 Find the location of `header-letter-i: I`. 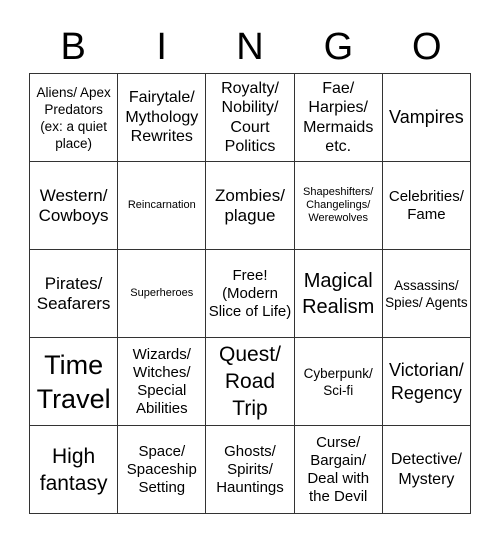

header-letter-i: I is located at coordinates (161, 47).